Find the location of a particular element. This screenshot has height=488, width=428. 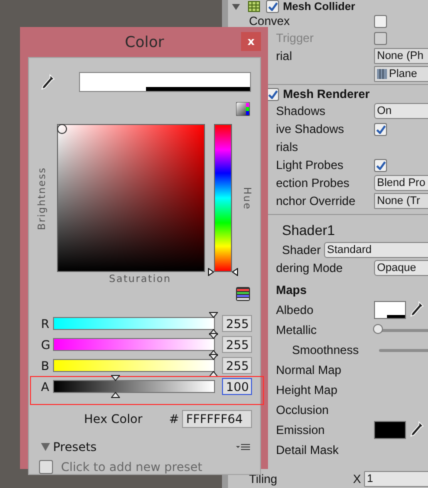

property-label: Metallic is located at coordinates (297, 330).